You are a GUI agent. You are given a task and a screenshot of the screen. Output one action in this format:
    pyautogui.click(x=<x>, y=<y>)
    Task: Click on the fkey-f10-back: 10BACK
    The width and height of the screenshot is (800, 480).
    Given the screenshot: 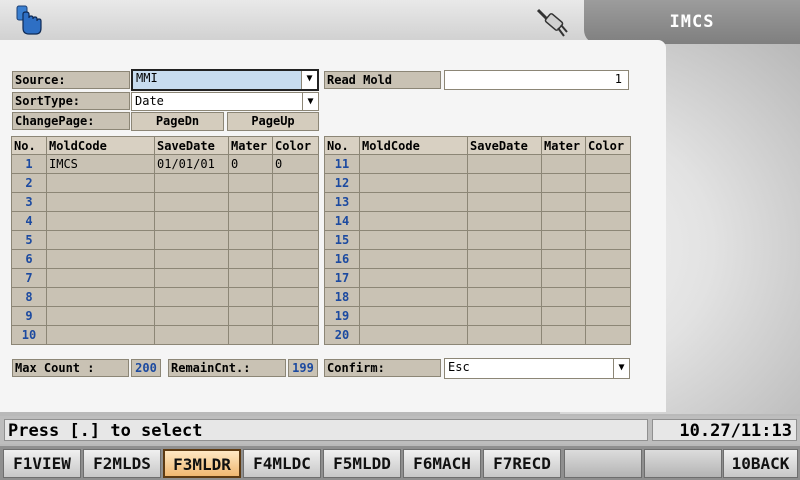 What is the action you would take?
    pyautogui.click(x=760, y=463)
    